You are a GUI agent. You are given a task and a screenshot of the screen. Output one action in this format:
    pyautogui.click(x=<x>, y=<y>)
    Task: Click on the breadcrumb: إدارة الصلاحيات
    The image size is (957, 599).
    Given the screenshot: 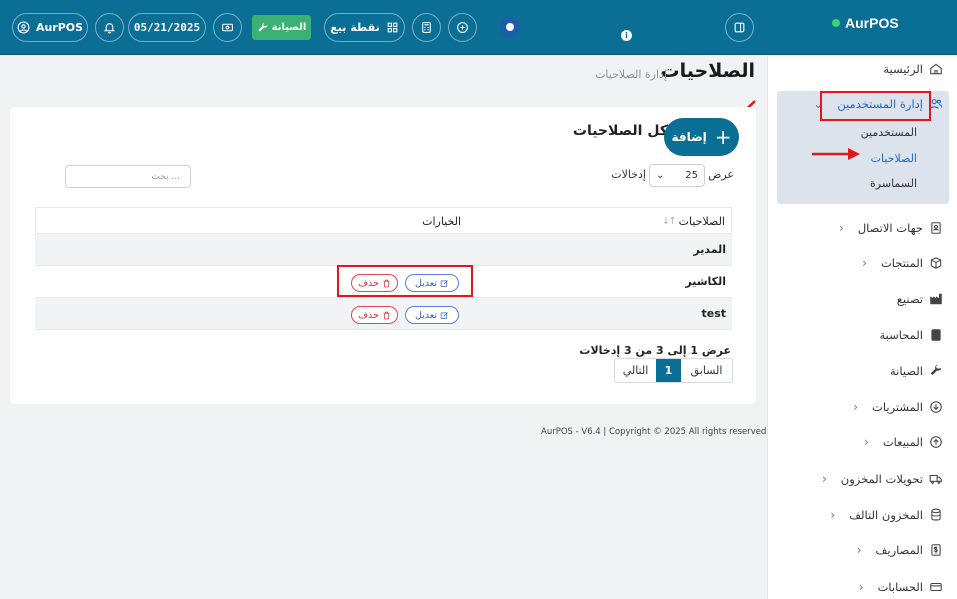 What is the action you would take?
    pyautogui.click(x=631, y=74)
    